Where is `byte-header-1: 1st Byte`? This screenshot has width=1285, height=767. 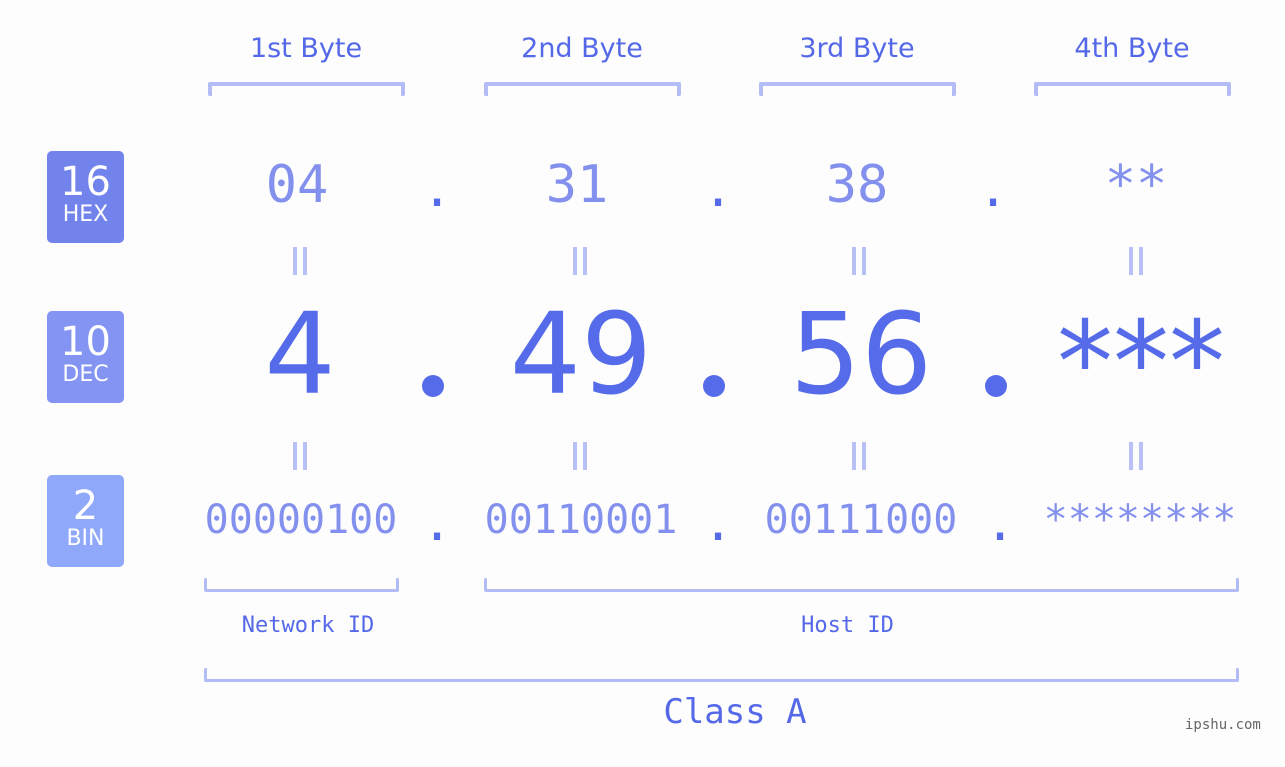 byte-header-1: 1st Byte is located at coordinates (306, 48).